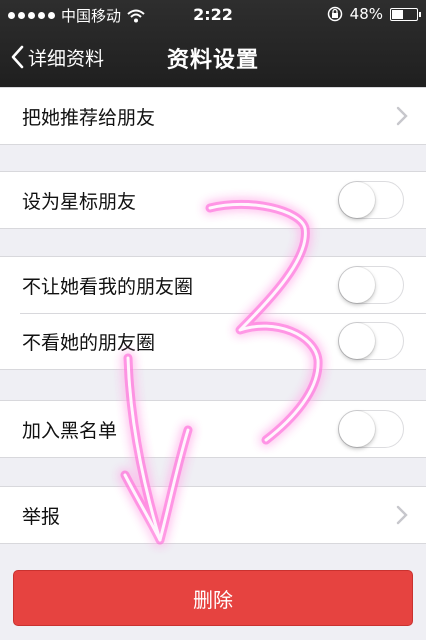  I want to click on top-bar: 中国移动 2:22 48% 详细资料 资料设置, so click(213, 44).